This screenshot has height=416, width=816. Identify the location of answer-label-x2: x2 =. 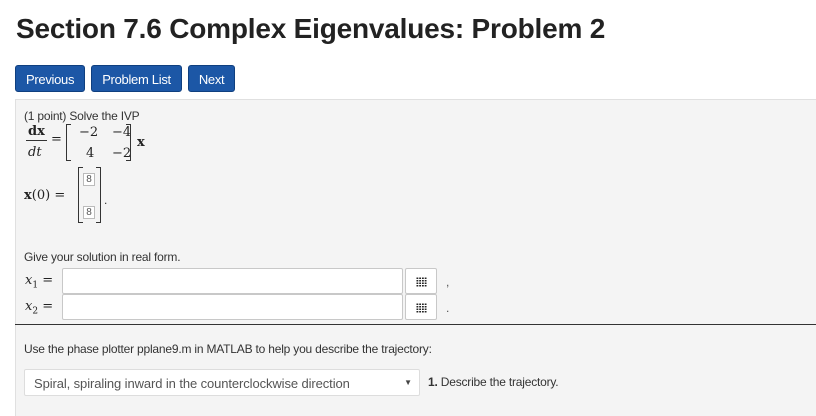
(39, 308).